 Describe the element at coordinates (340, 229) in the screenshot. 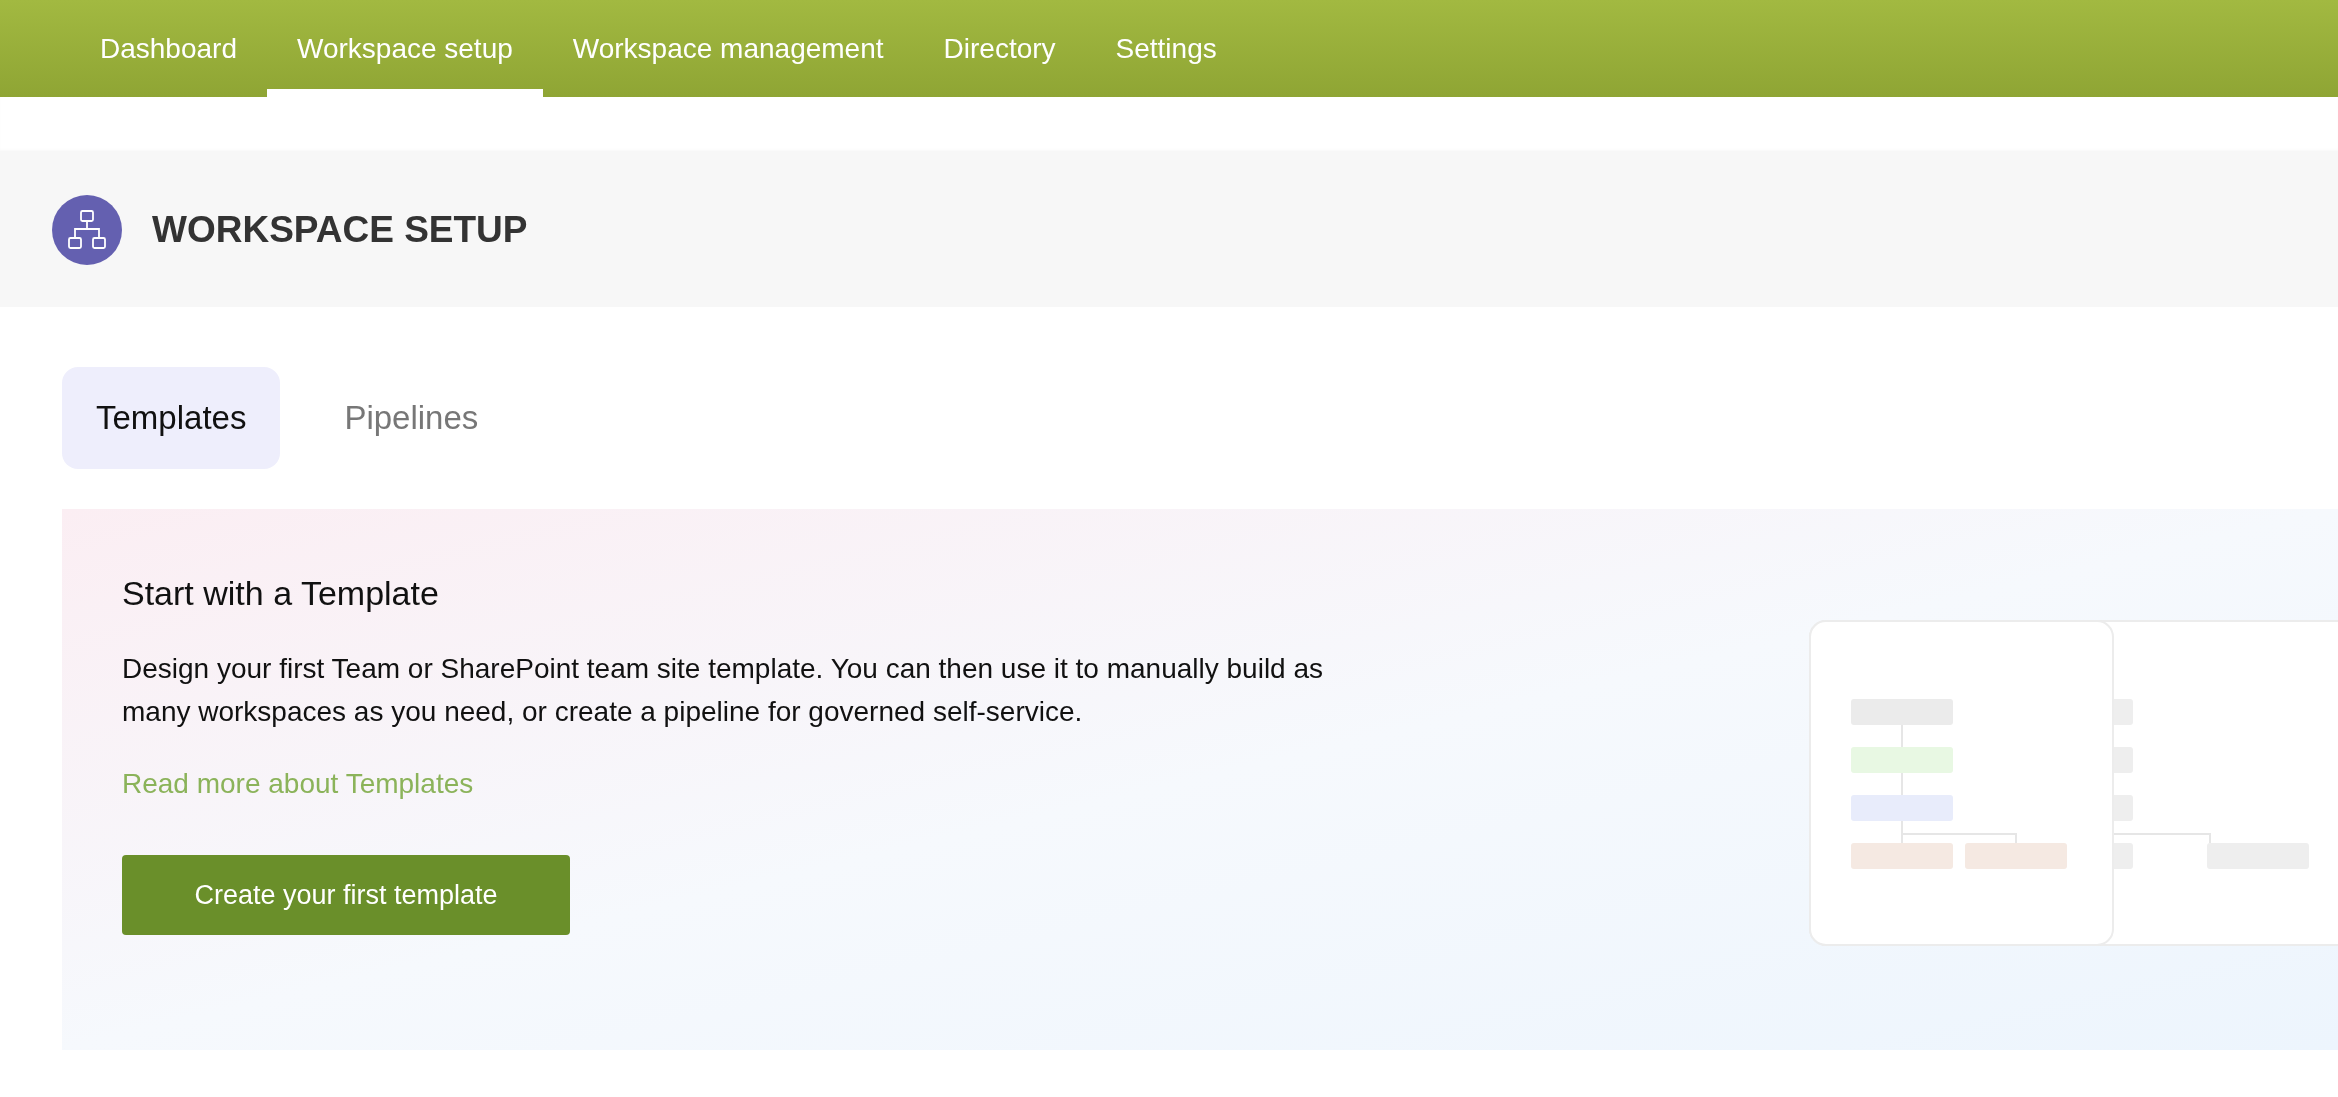

I see `page-title: WORKSPACE SETUP` at that location.